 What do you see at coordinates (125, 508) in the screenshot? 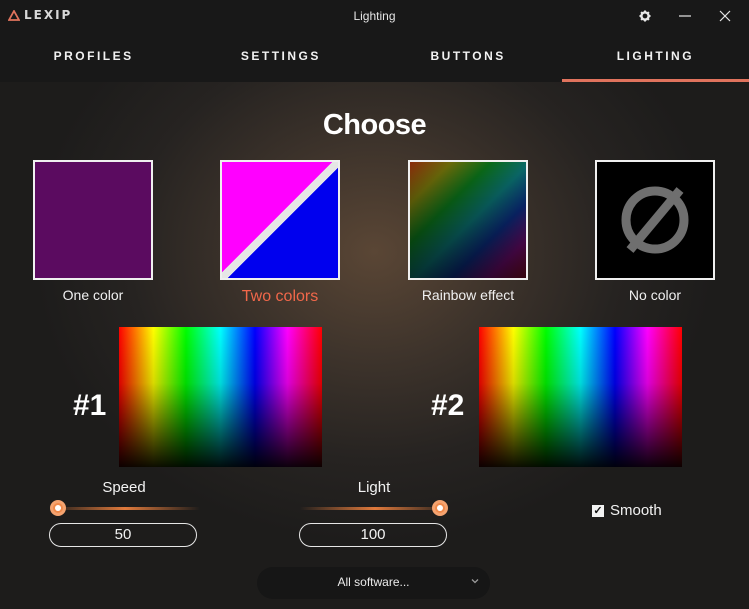
I see `speed-slider-track` at bounding box center [125, 508].